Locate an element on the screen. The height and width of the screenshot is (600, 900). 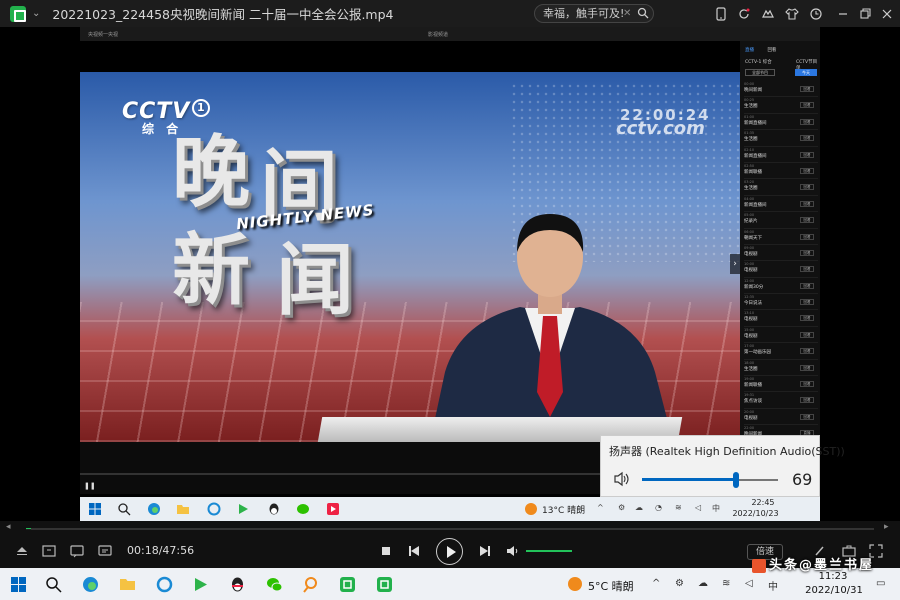
phone-icon is located at coordinates (721, 13).